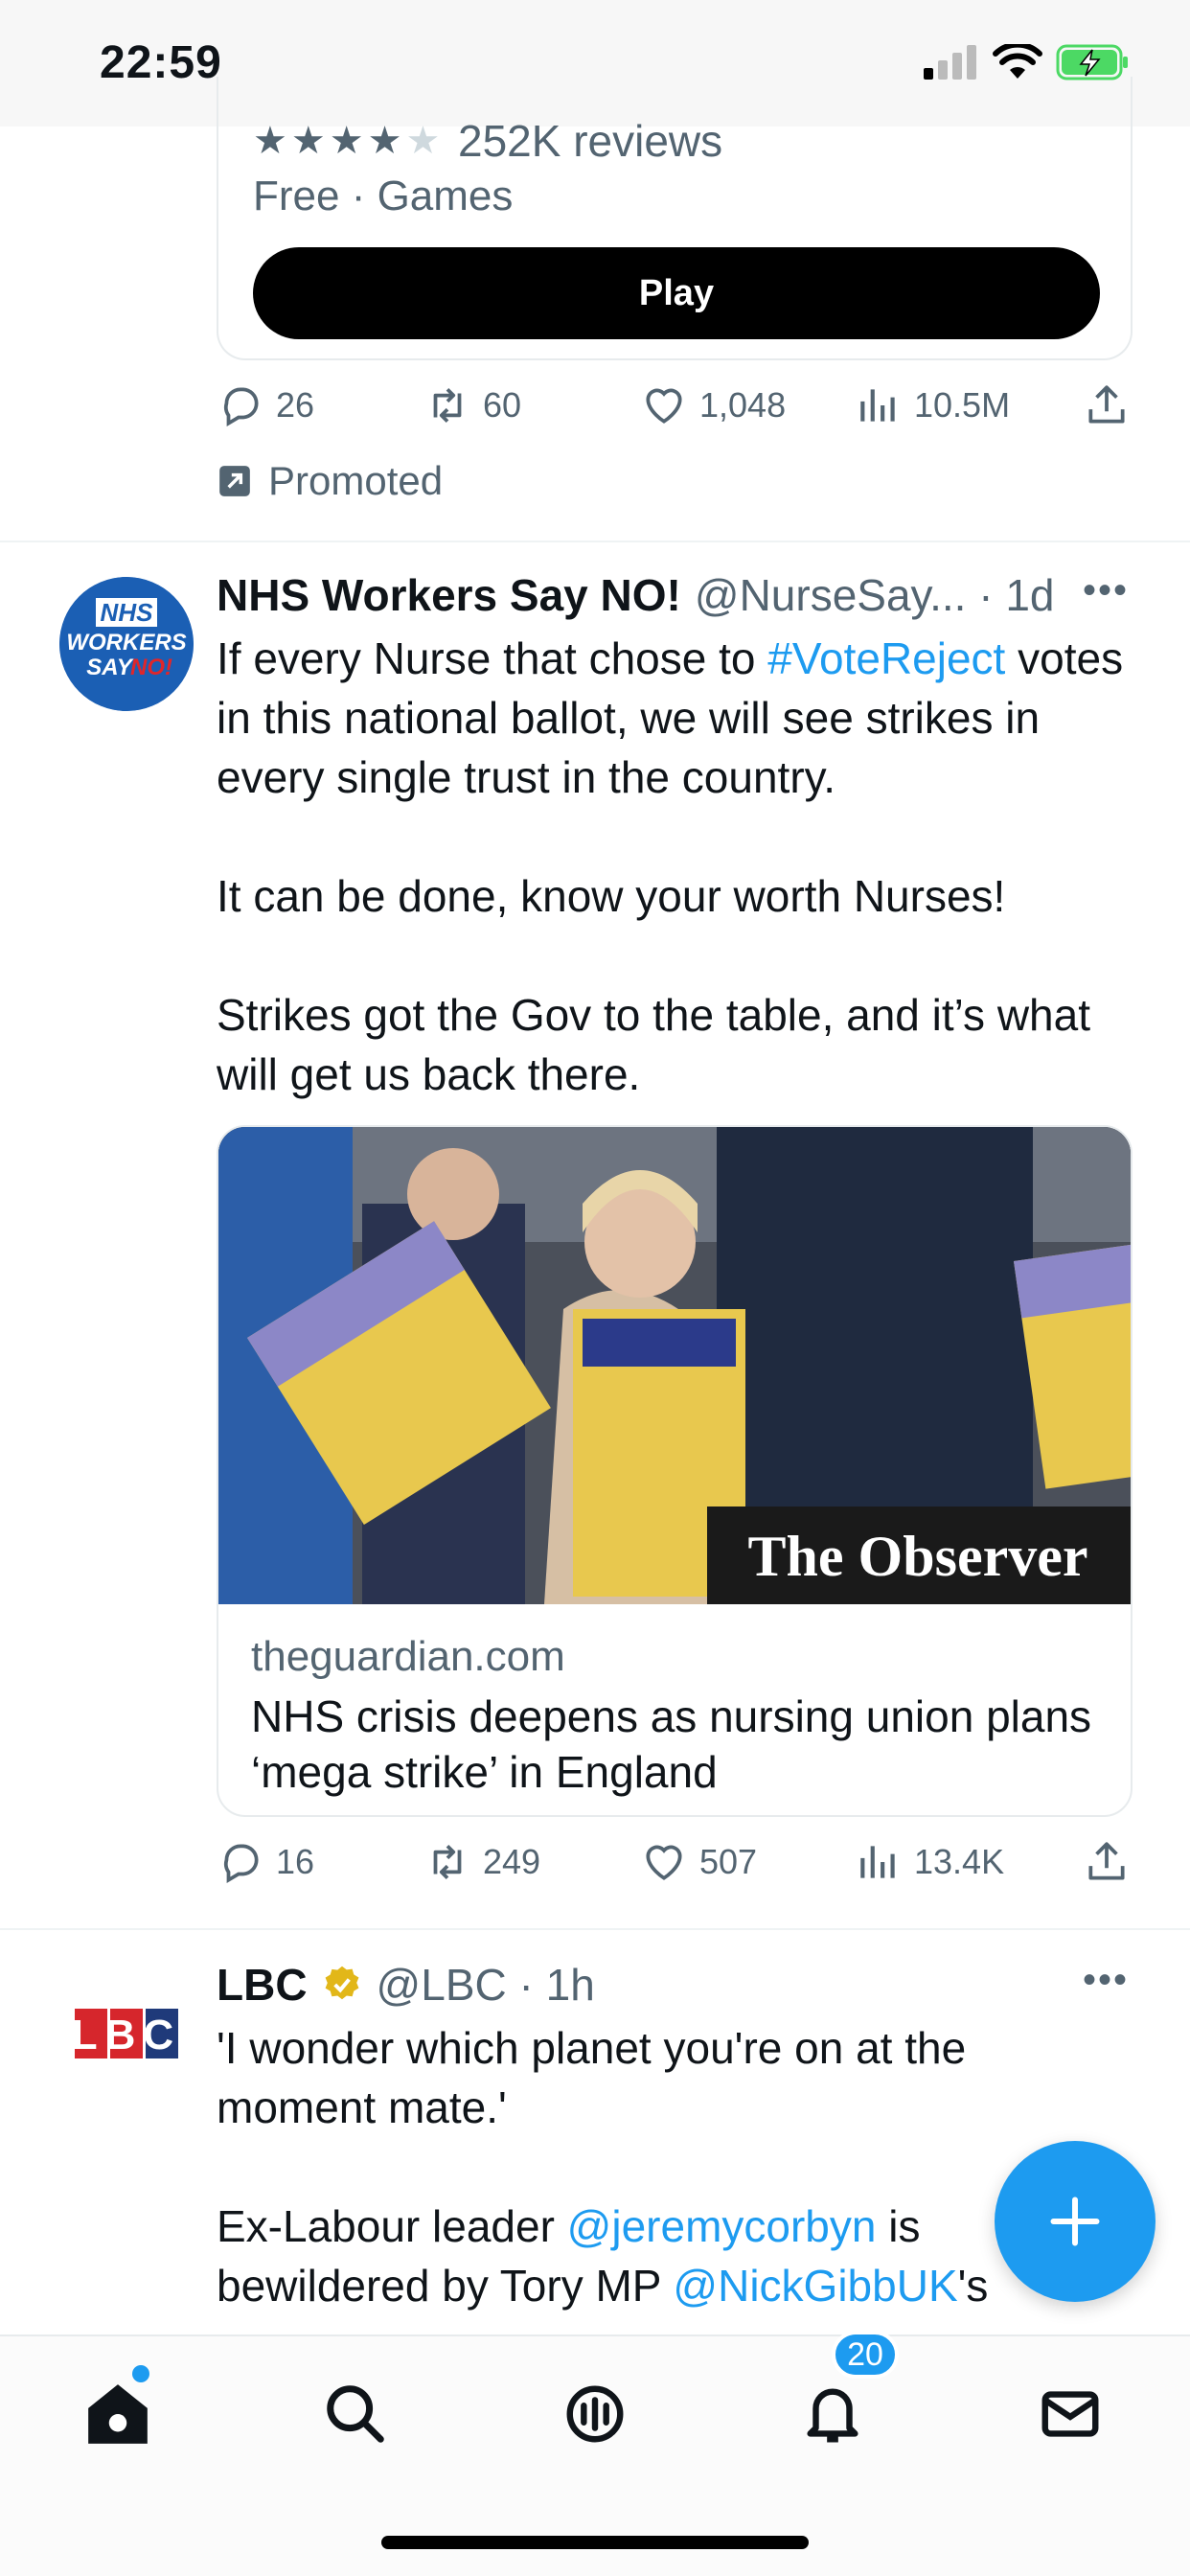 This screenshot has height=2576, width=1190. What do you see at coordinates (611, 896) in the screenshot?
I see `tweet-text: It can be done, know your worth Nurses!` at bounding box center [611, 896].